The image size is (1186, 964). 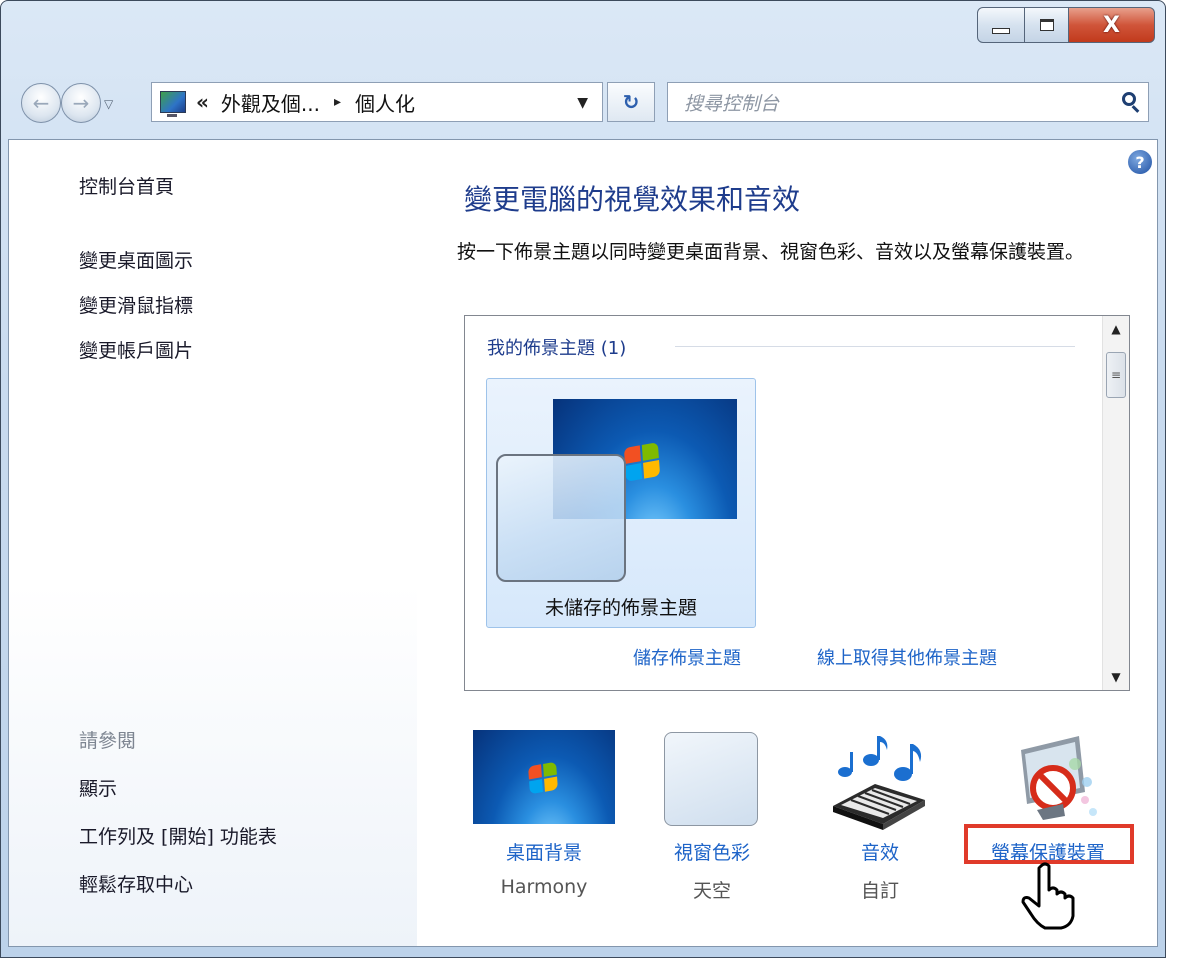 I want to click on change-account-picture-link: 變更帳戶圖片, so click(x=136, y=349).